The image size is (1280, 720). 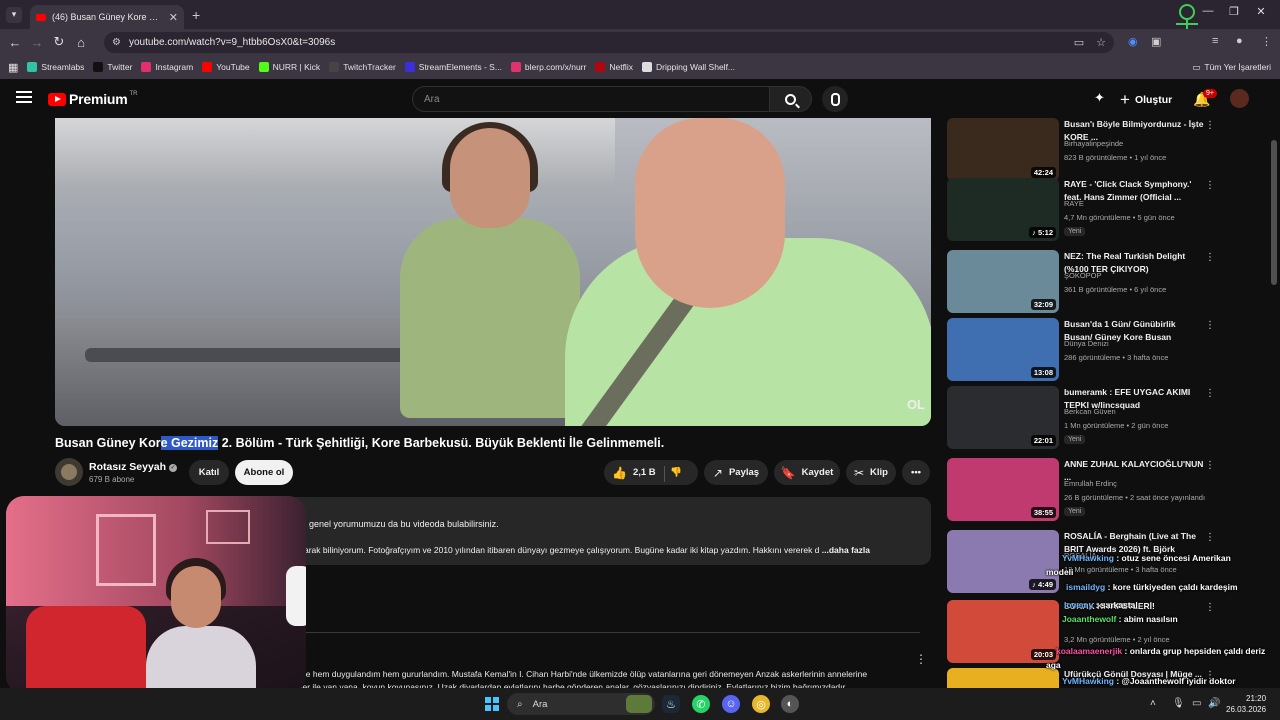 I want to click on create-button: + Oluştur, so click(x=1146, y=100).